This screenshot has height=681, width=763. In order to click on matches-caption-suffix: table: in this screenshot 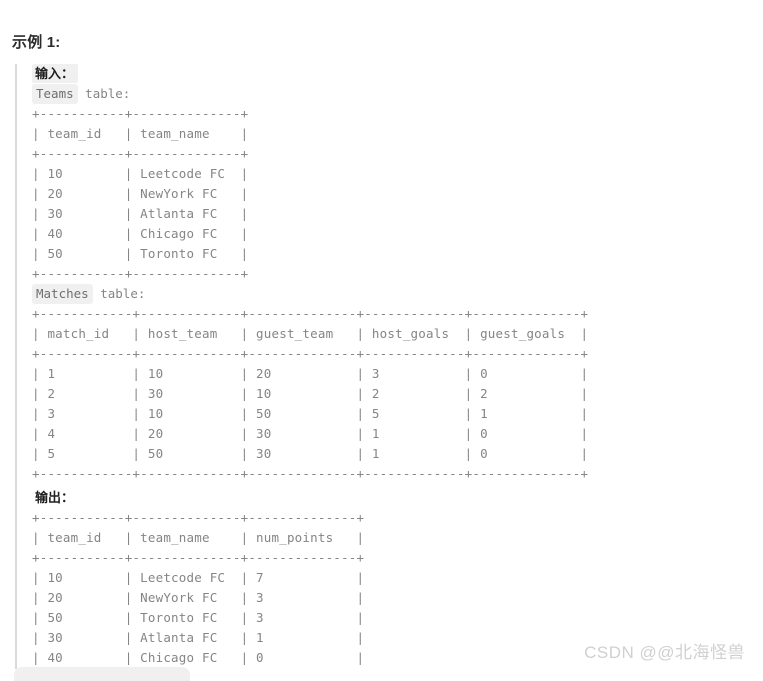, I will do `click(119, 293)`.